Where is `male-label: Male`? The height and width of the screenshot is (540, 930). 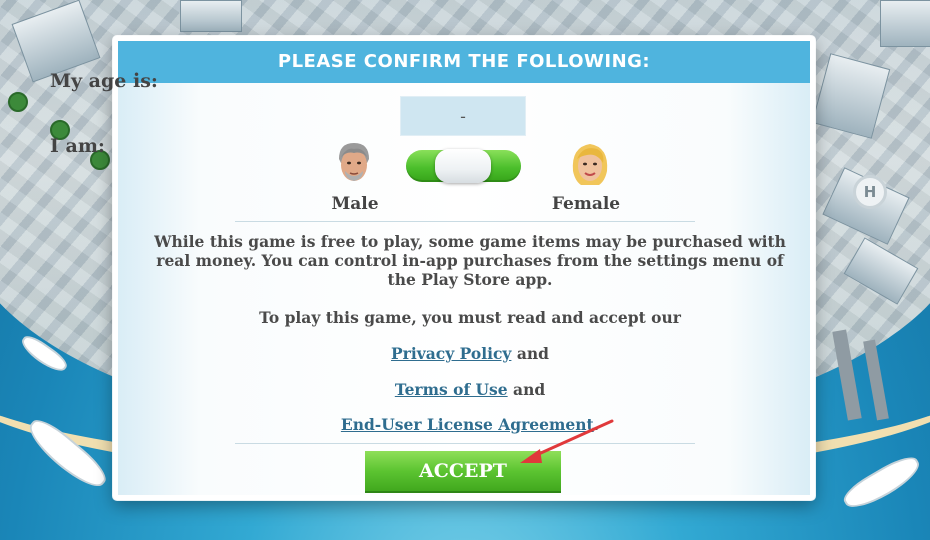
male-label: Male is located at coordinates (355, 204).